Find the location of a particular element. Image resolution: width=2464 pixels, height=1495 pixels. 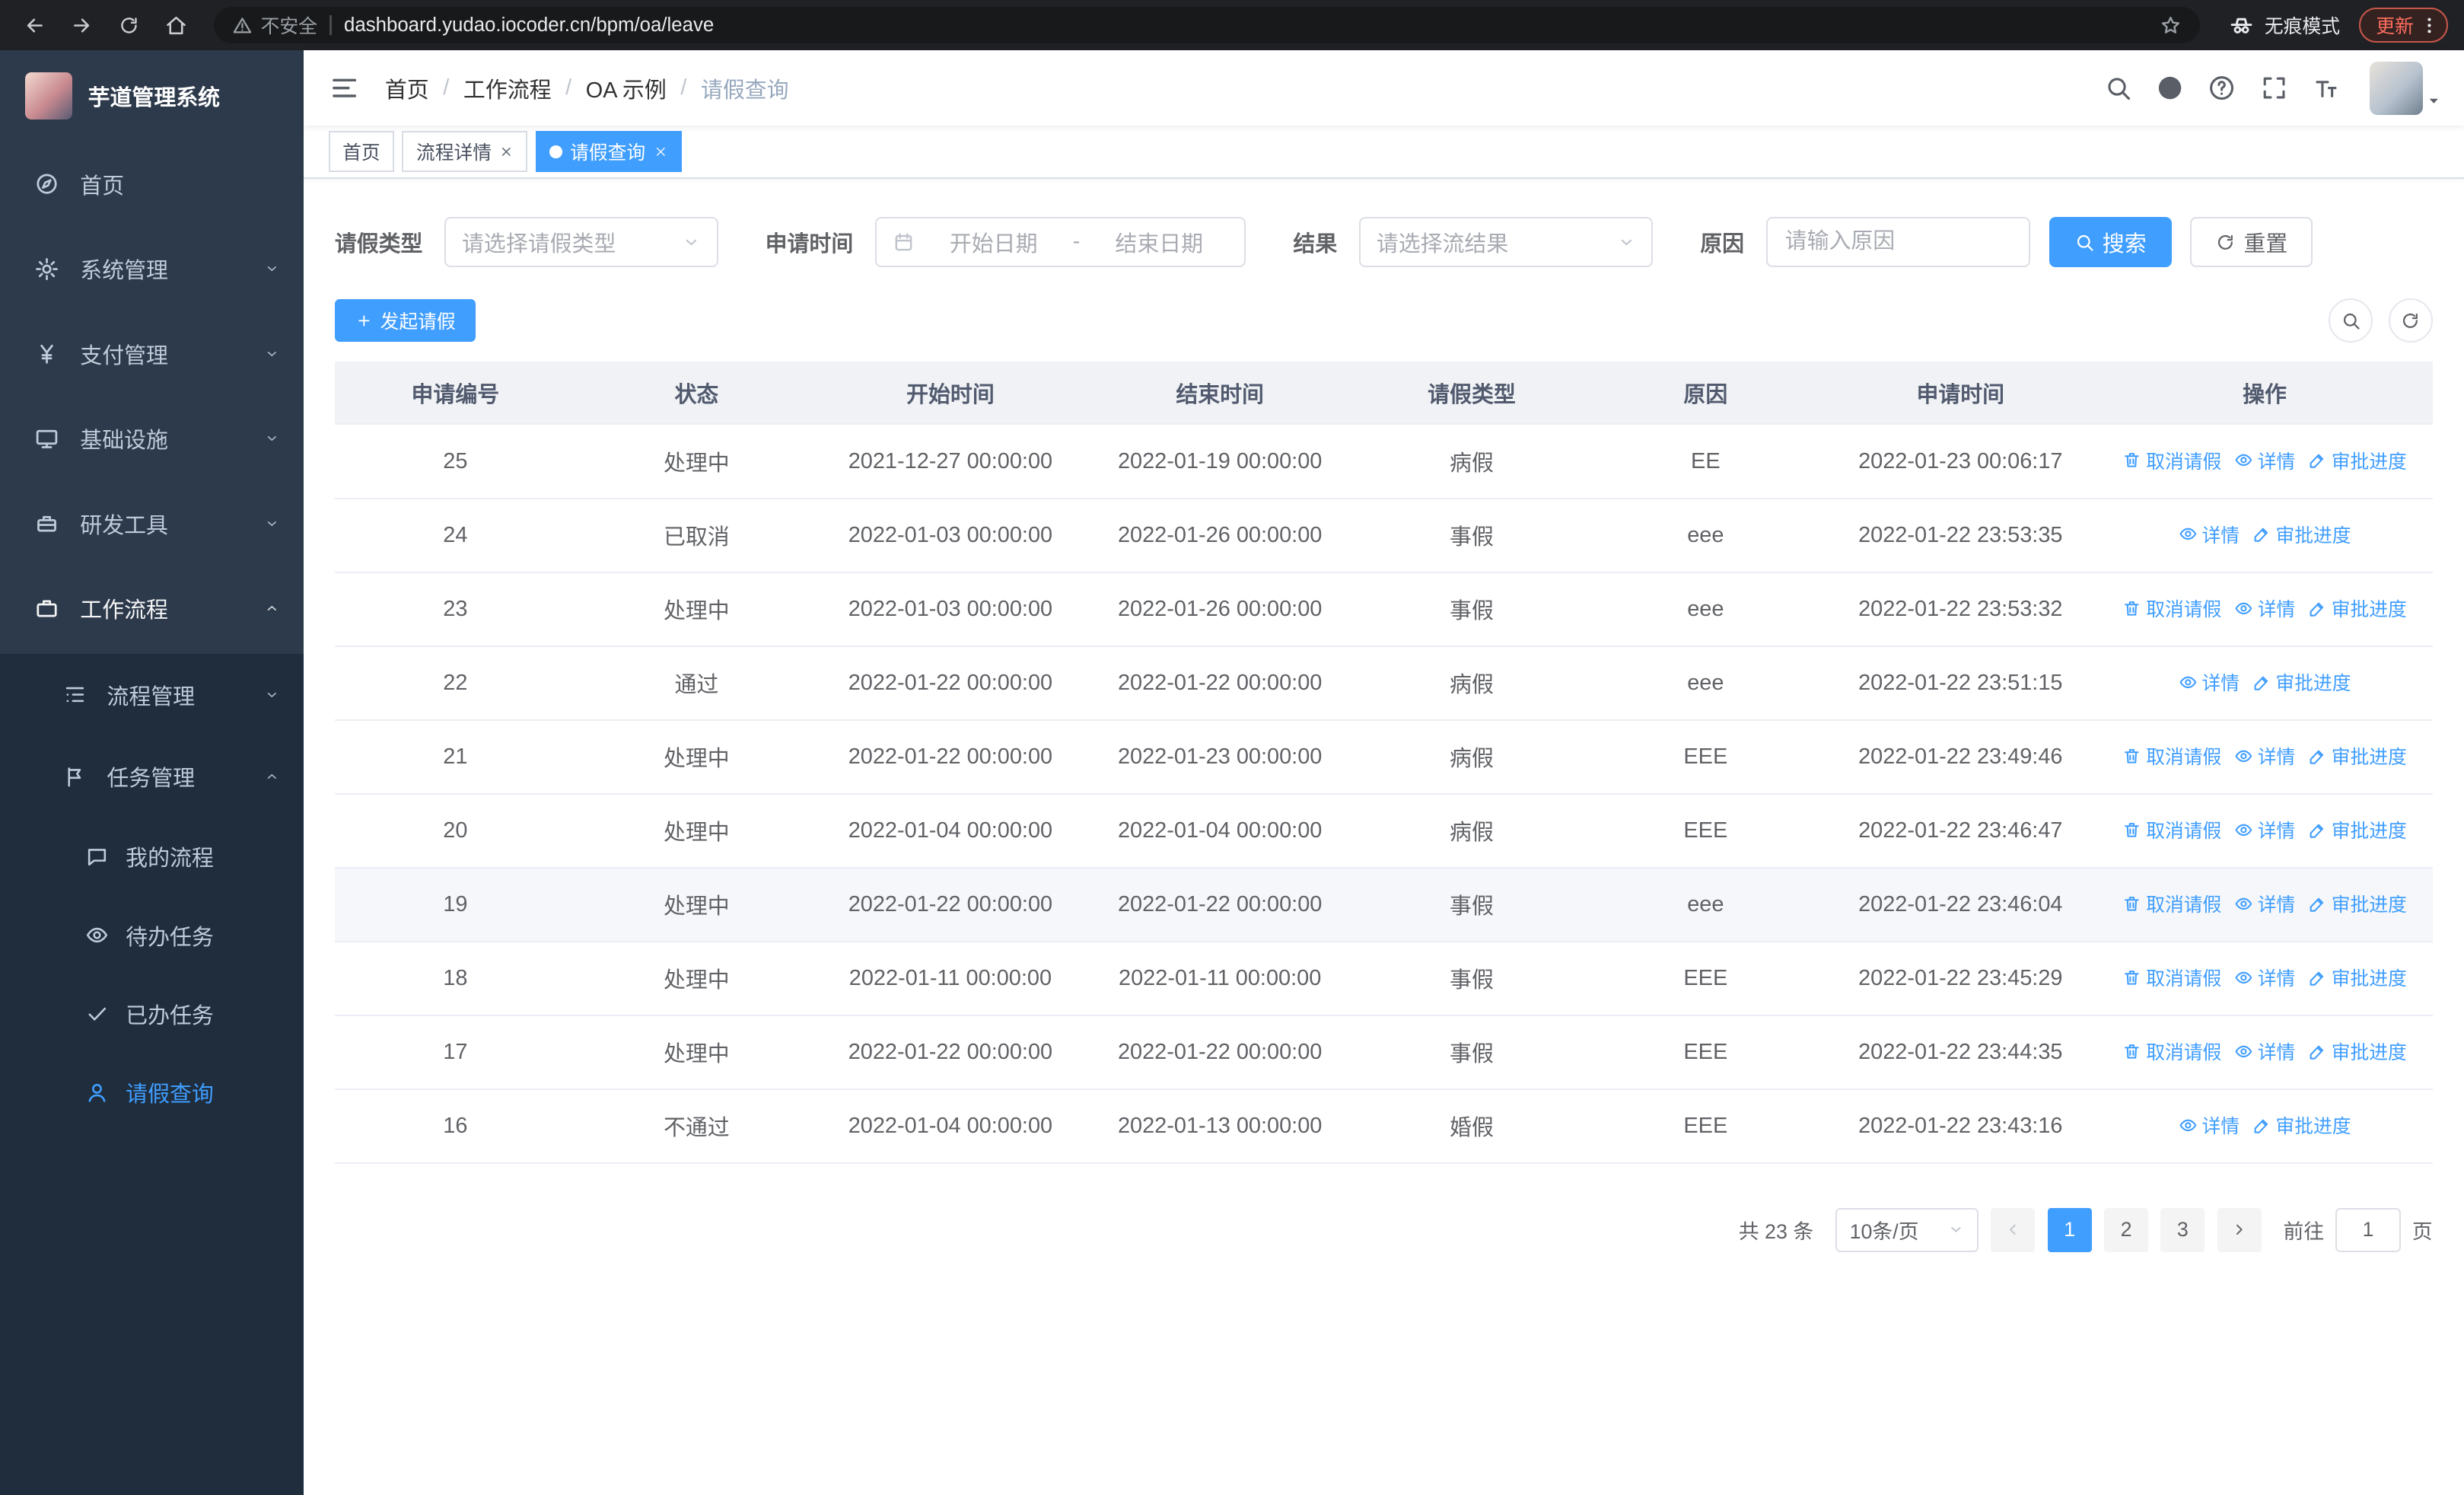

apply-time-range-picker: 开始日期 - 结束日期 is located at coordinates (1060, 242).